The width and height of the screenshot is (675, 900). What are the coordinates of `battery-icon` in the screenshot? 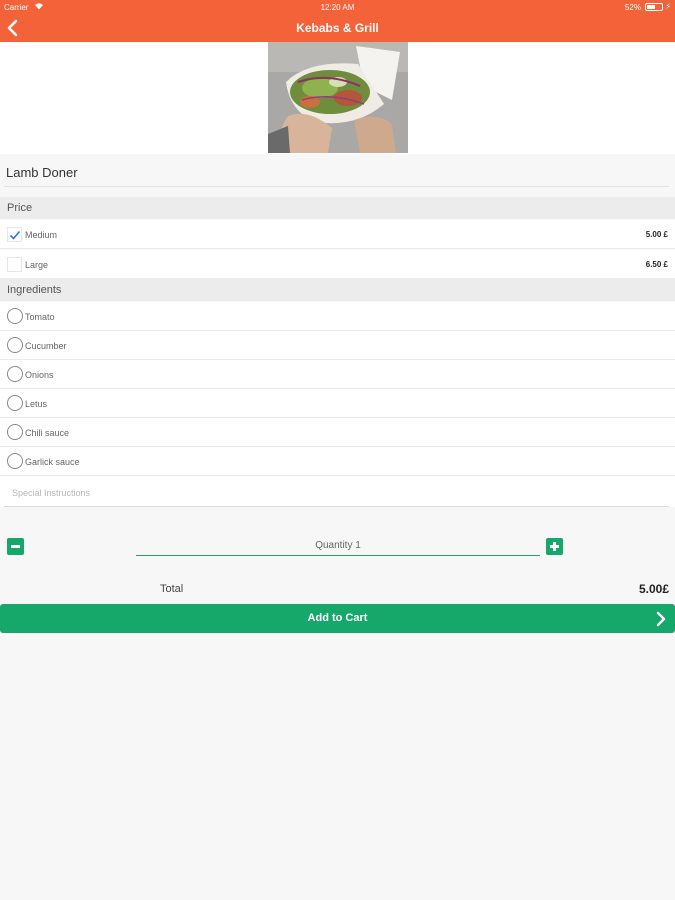 It's located at (654, 7).